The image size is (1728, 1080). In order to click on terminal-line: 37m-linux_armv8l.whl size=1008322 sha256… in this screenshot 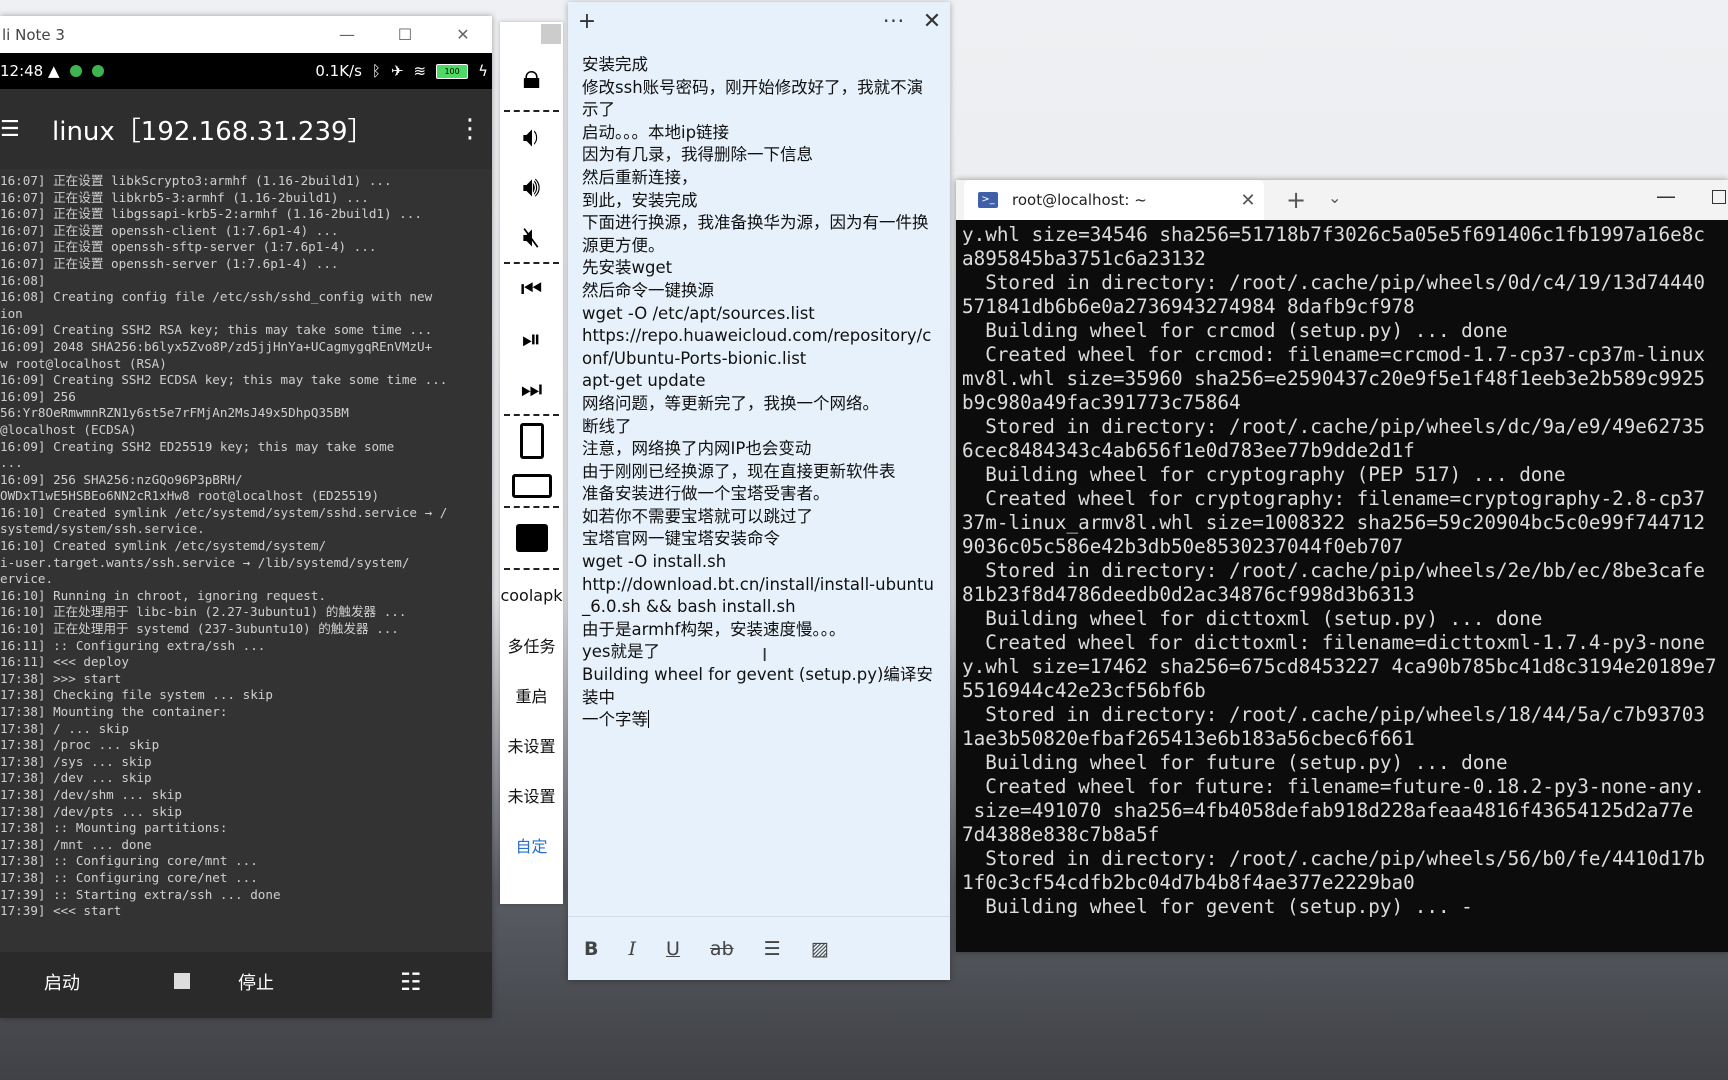, I will do `click(1333, 522)`.